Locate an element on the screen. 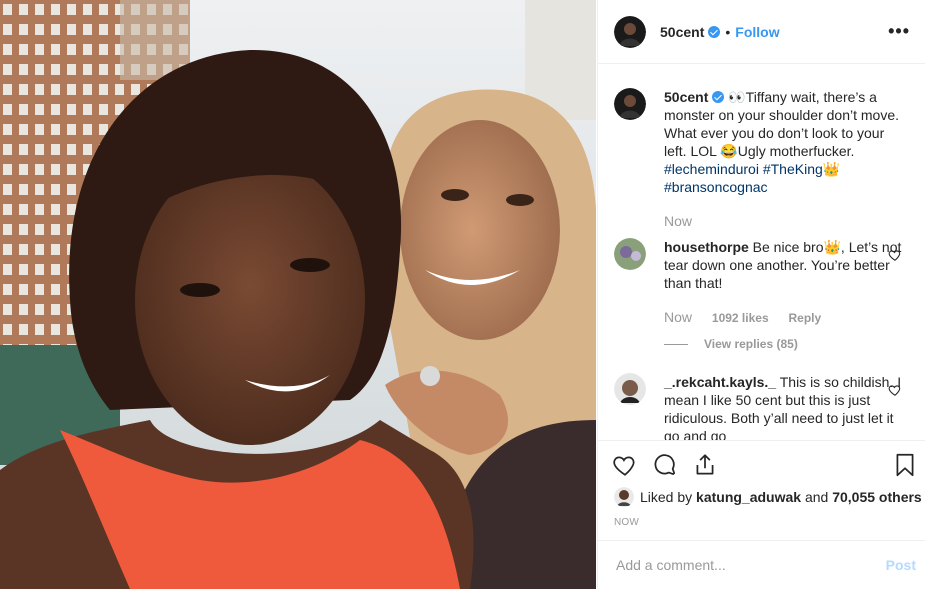 The width and height of the screenshot is (925, 589). hashtag: #TheKing👑 is located at coordinates (801, 169).